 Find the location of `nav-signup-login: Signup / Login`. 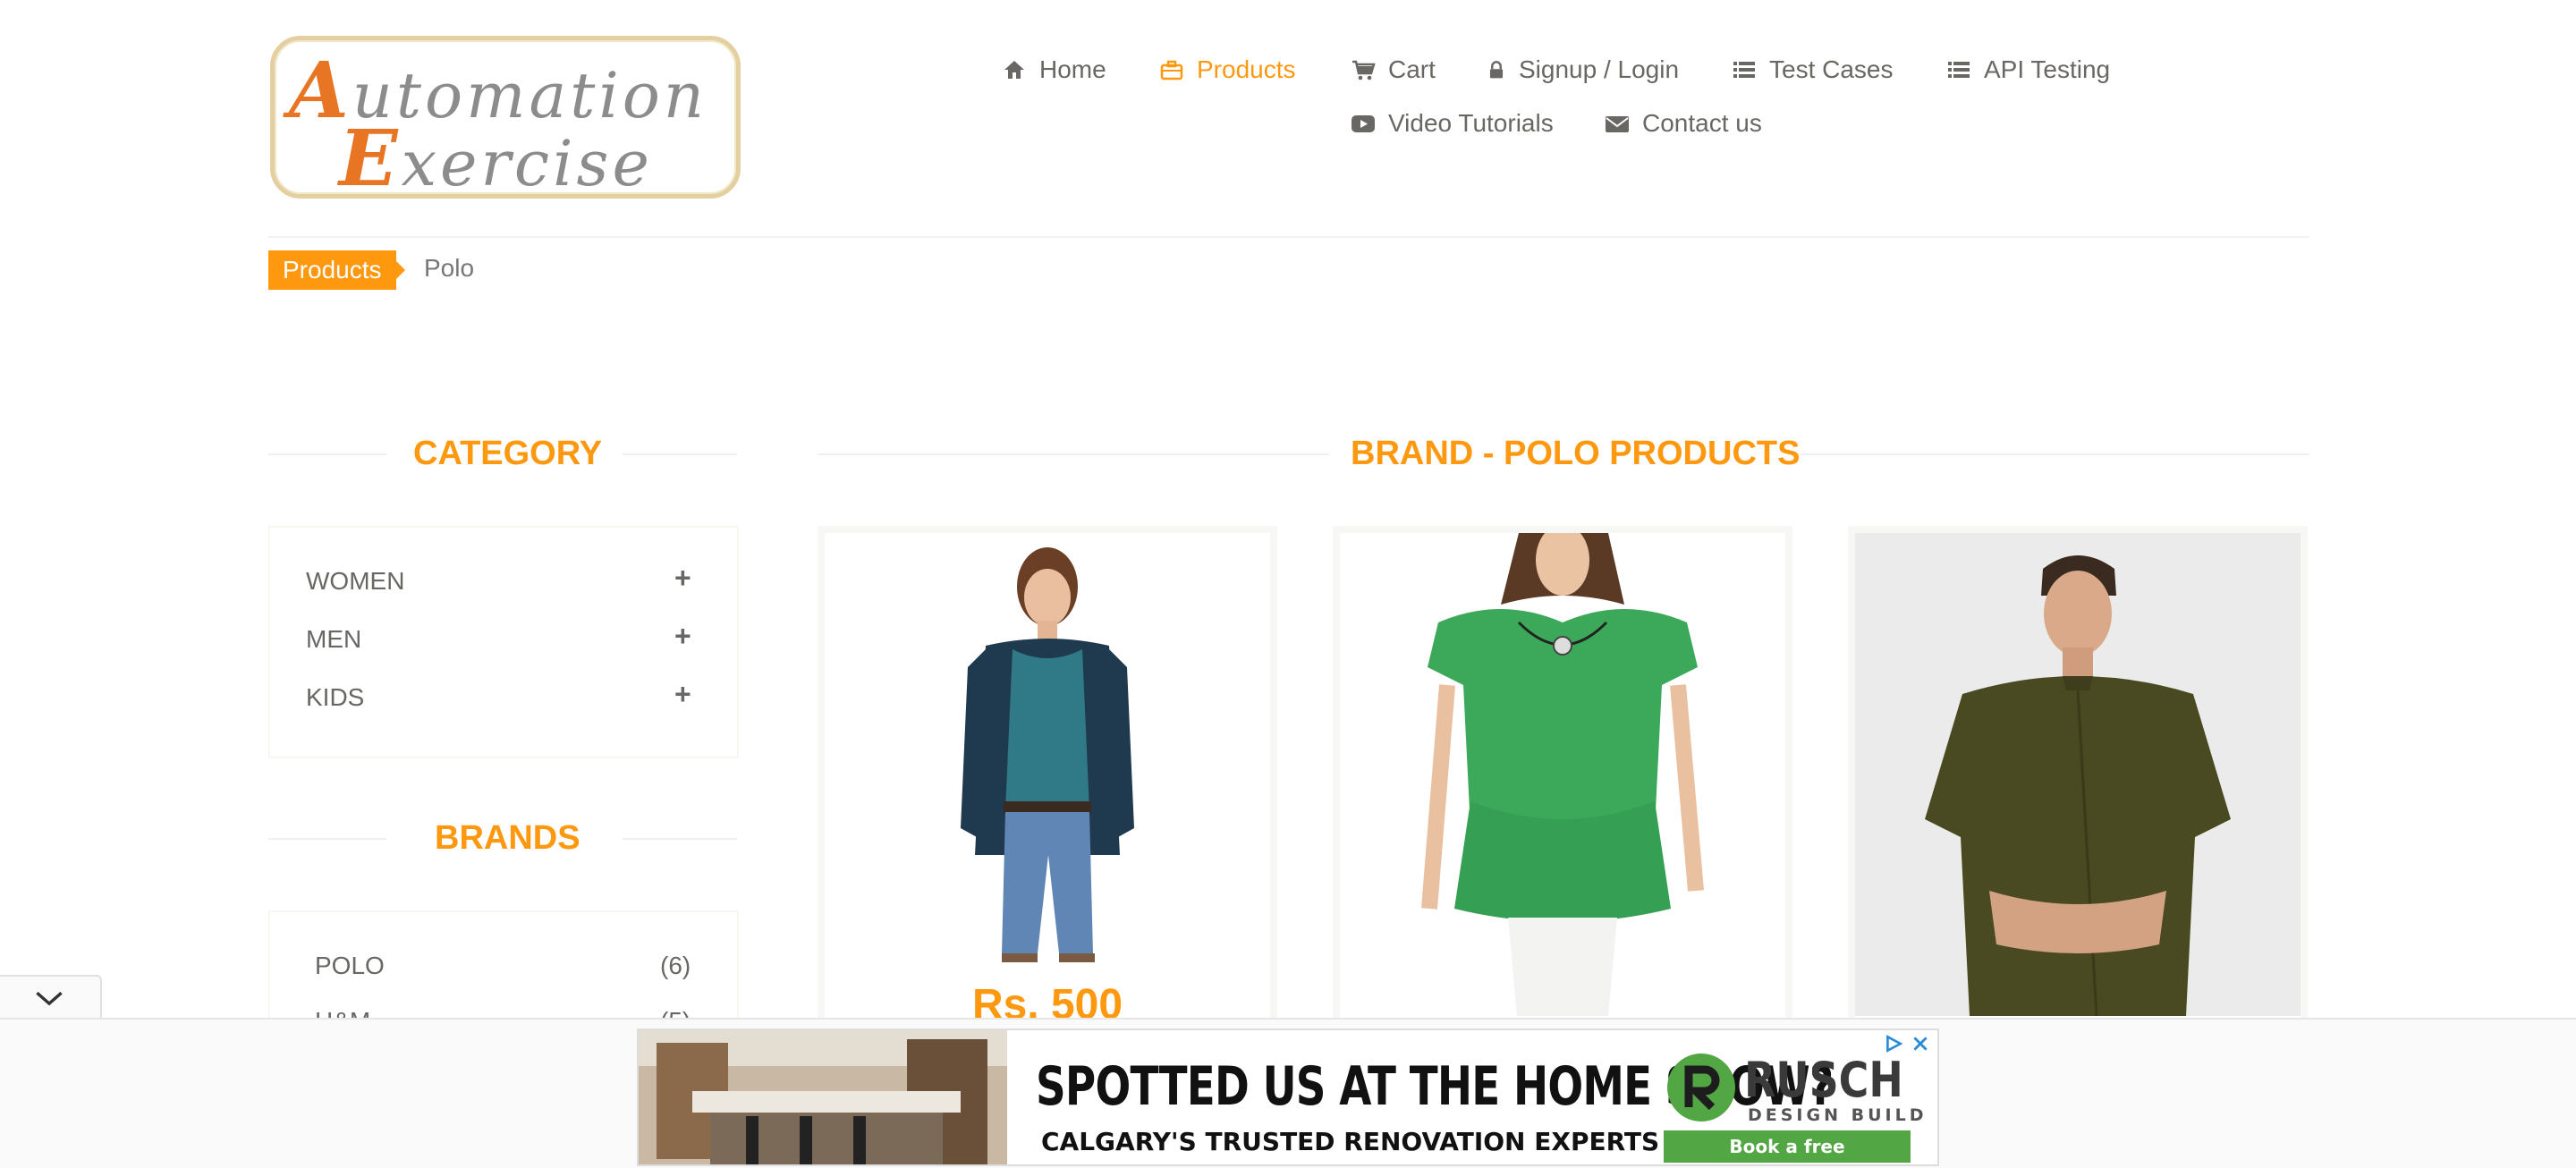

nav-signup-login: Signup / Login is located at coordinates (1583, 69).